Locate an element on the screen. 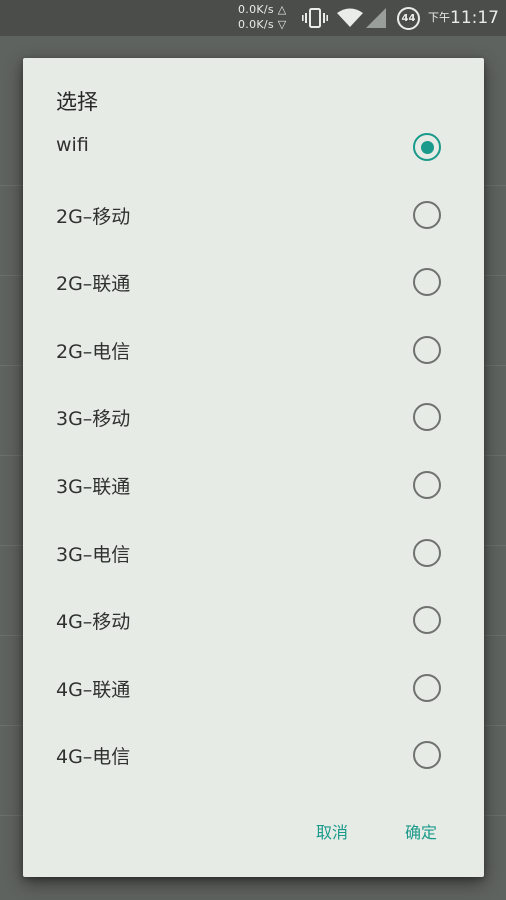  option-wifi: wifi is located at coordinates (253, 146).